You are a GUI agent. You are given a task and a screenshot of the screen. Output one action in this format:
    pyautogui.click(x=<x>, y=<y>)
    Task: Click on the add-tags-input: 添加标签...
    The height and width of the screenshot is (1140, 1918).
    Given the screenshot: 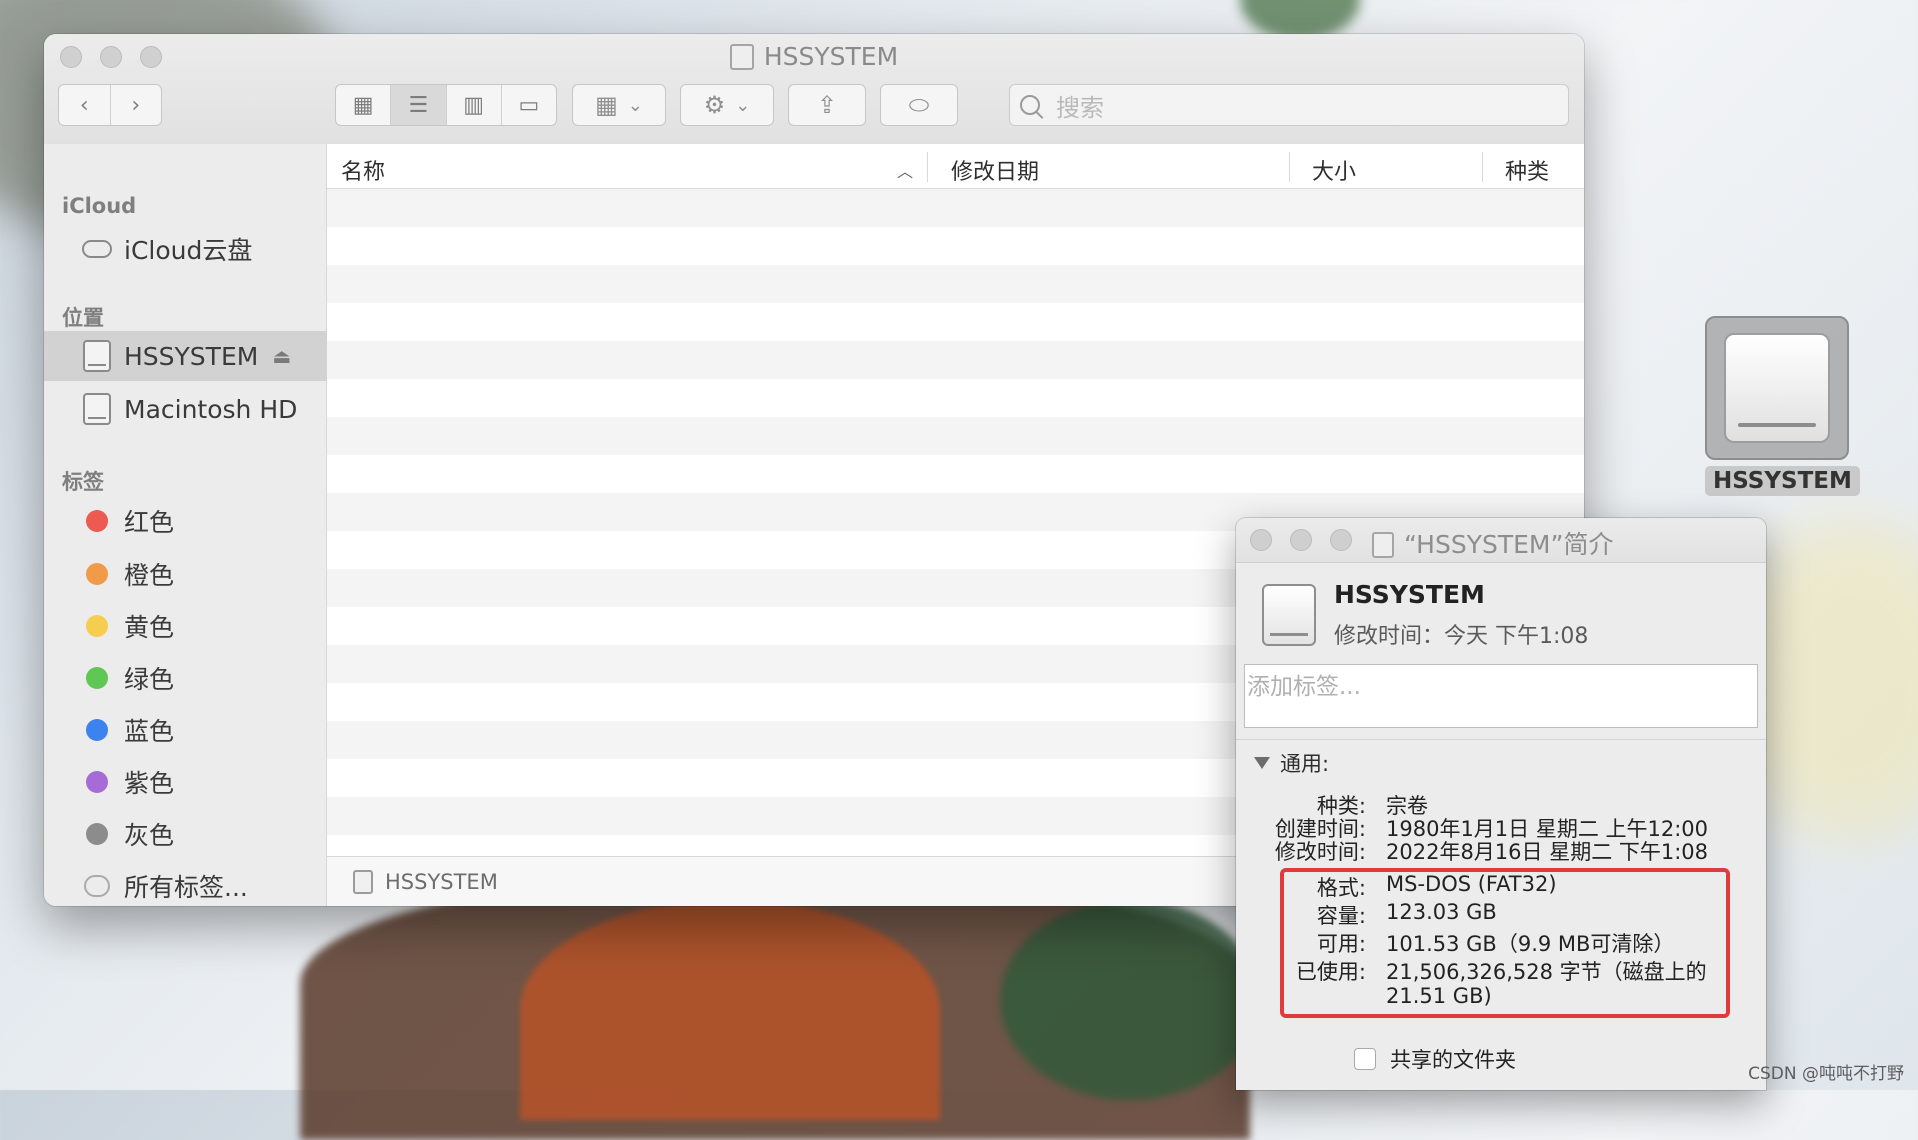 What is the action you would take?
    pyautogui.click(x=1501, y=696)
    